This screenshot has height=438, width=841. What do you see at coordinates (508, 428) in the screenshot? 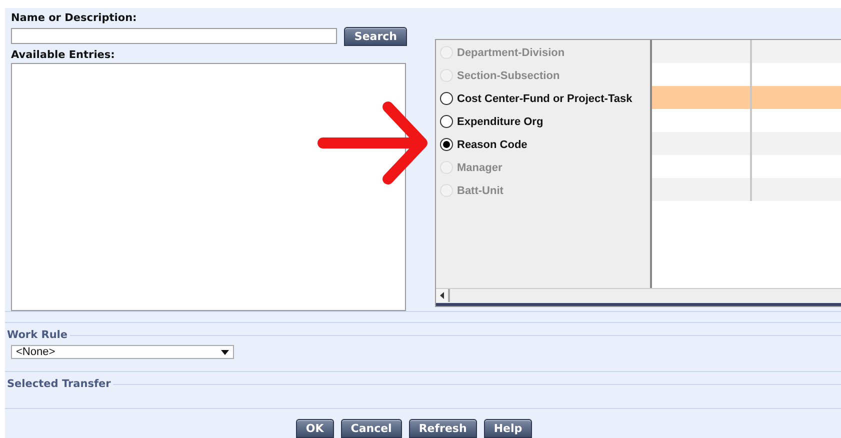
I see `dialog-button: Help` at bounding box center [508, 428].